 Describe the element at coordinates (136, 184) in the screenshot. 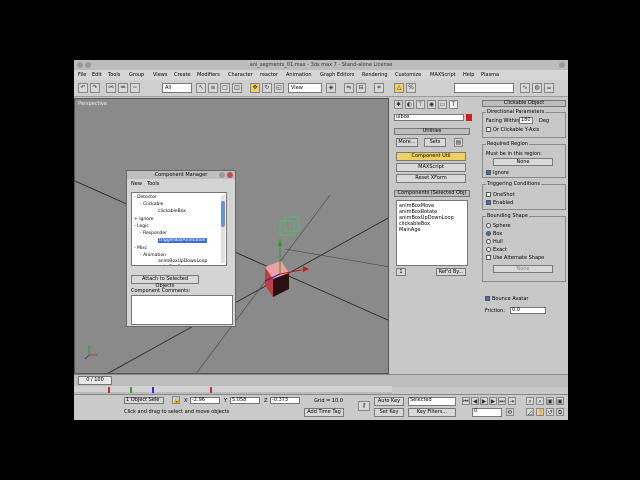

I see `dialog-menu-new: New` at that location.